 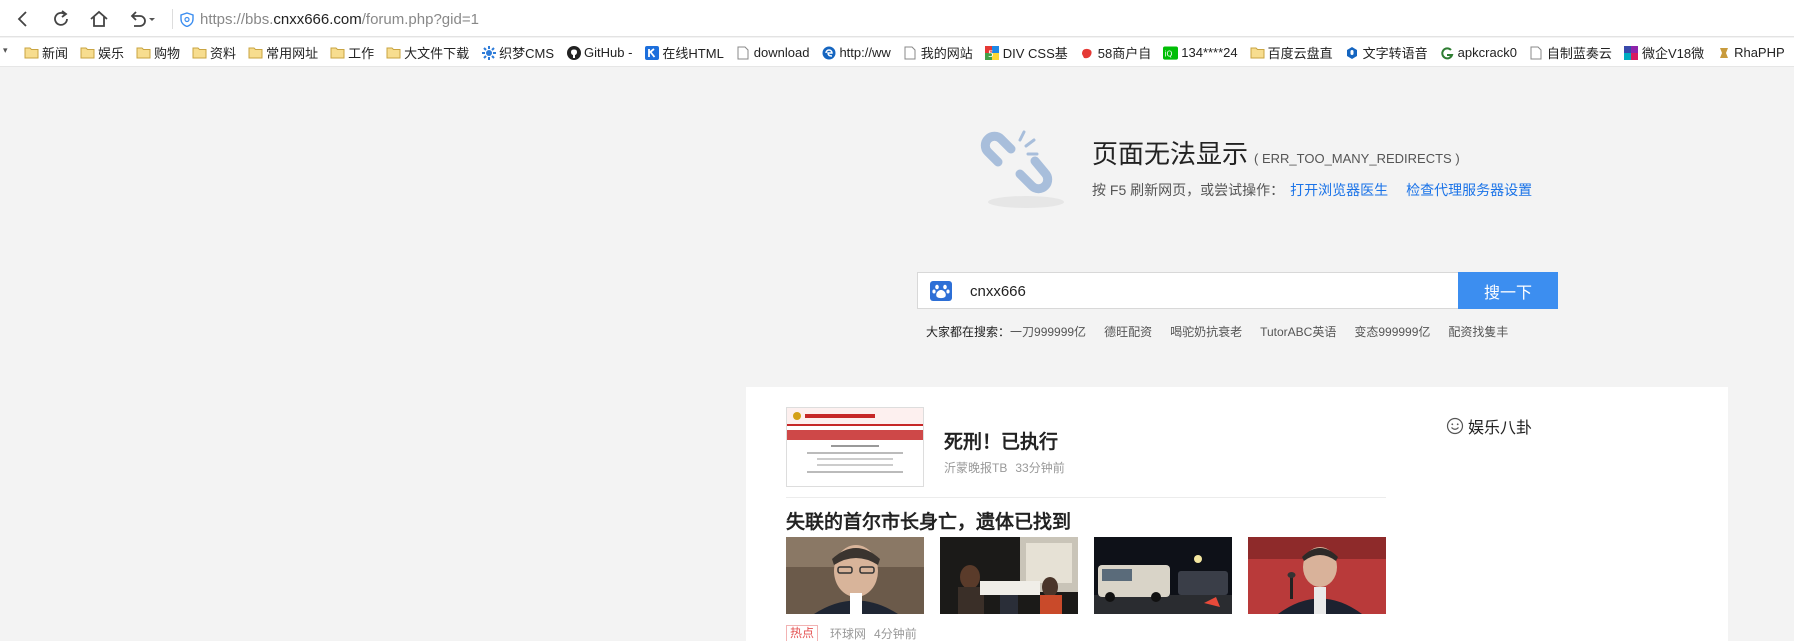 I want to click on bookmark-item: 大文件下载, so click(x=427, y=53).